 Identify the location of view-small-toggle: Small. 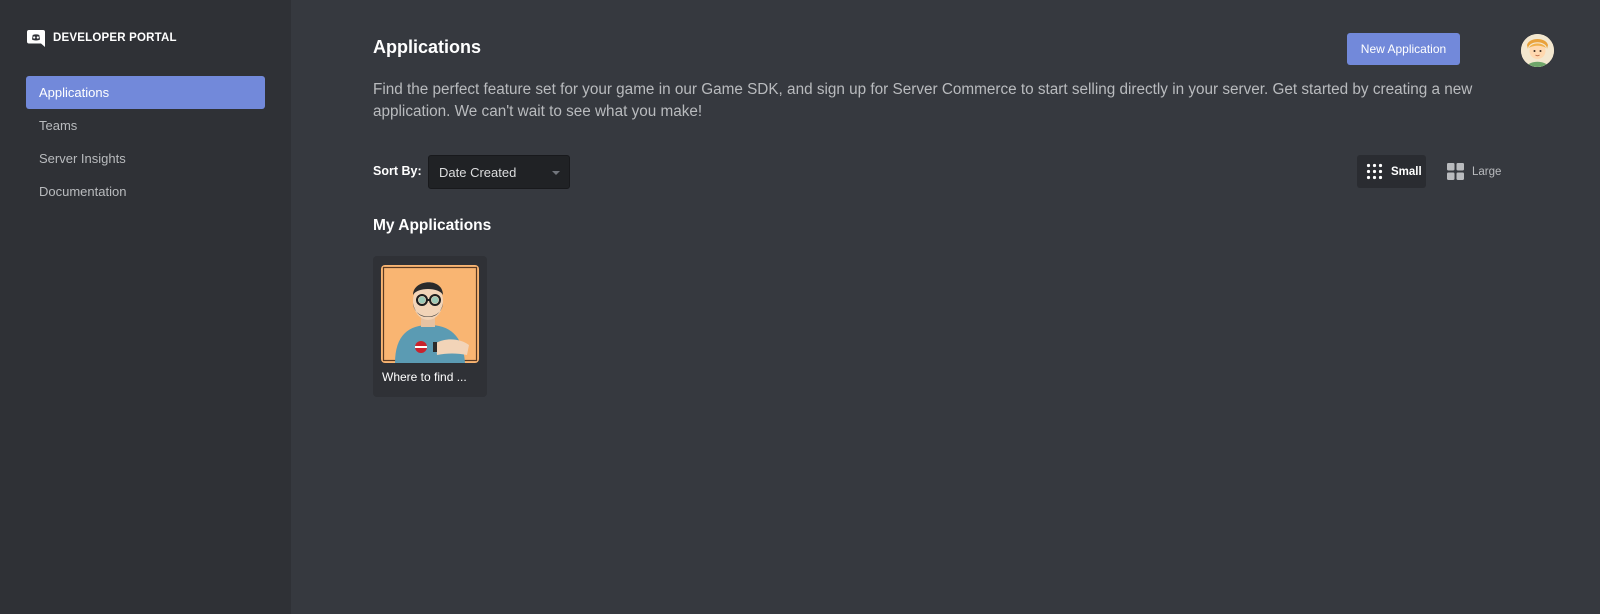
(1391, 171).